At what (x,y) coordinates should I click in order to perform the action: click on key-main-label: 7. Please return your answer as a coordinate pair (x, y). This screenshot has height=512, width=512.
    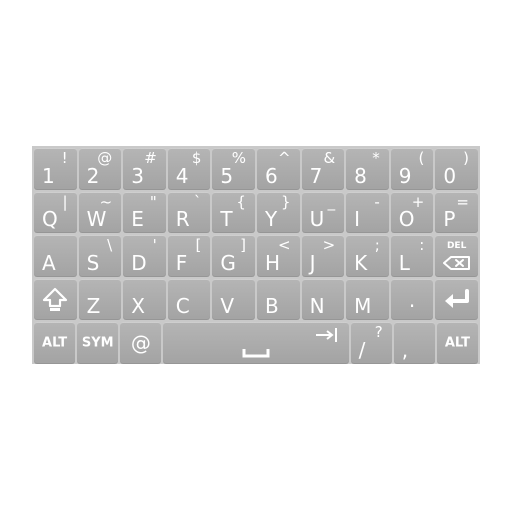
    Looking at the image, I should click on (316, 175).